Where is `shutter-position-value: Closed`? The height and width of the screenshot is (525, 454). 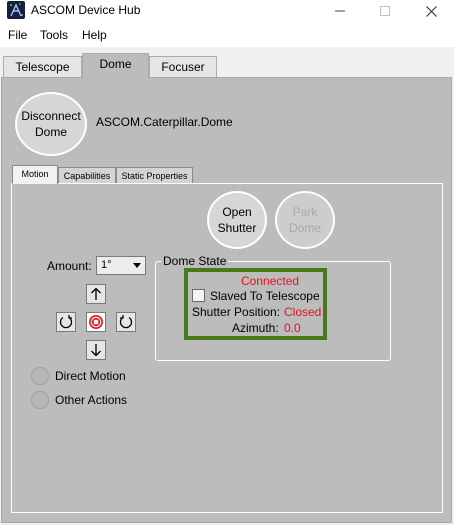 shutter-position-value: Closed is located at coordinates (303, 312).